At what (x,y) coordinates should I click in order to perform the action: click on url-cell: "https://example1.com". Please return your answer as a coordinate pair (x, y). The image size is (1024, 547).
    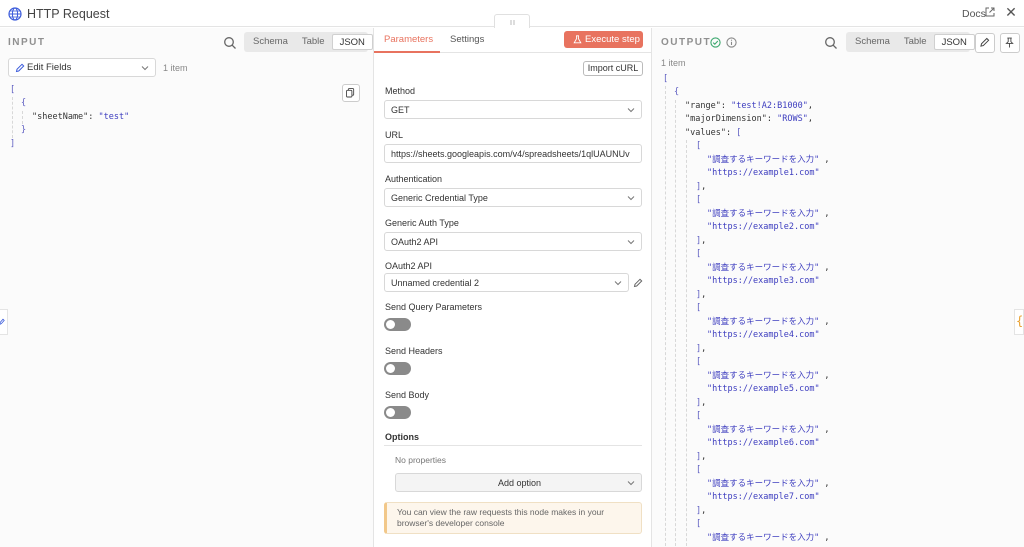
    Looking at the image, I should click on (763, 173).